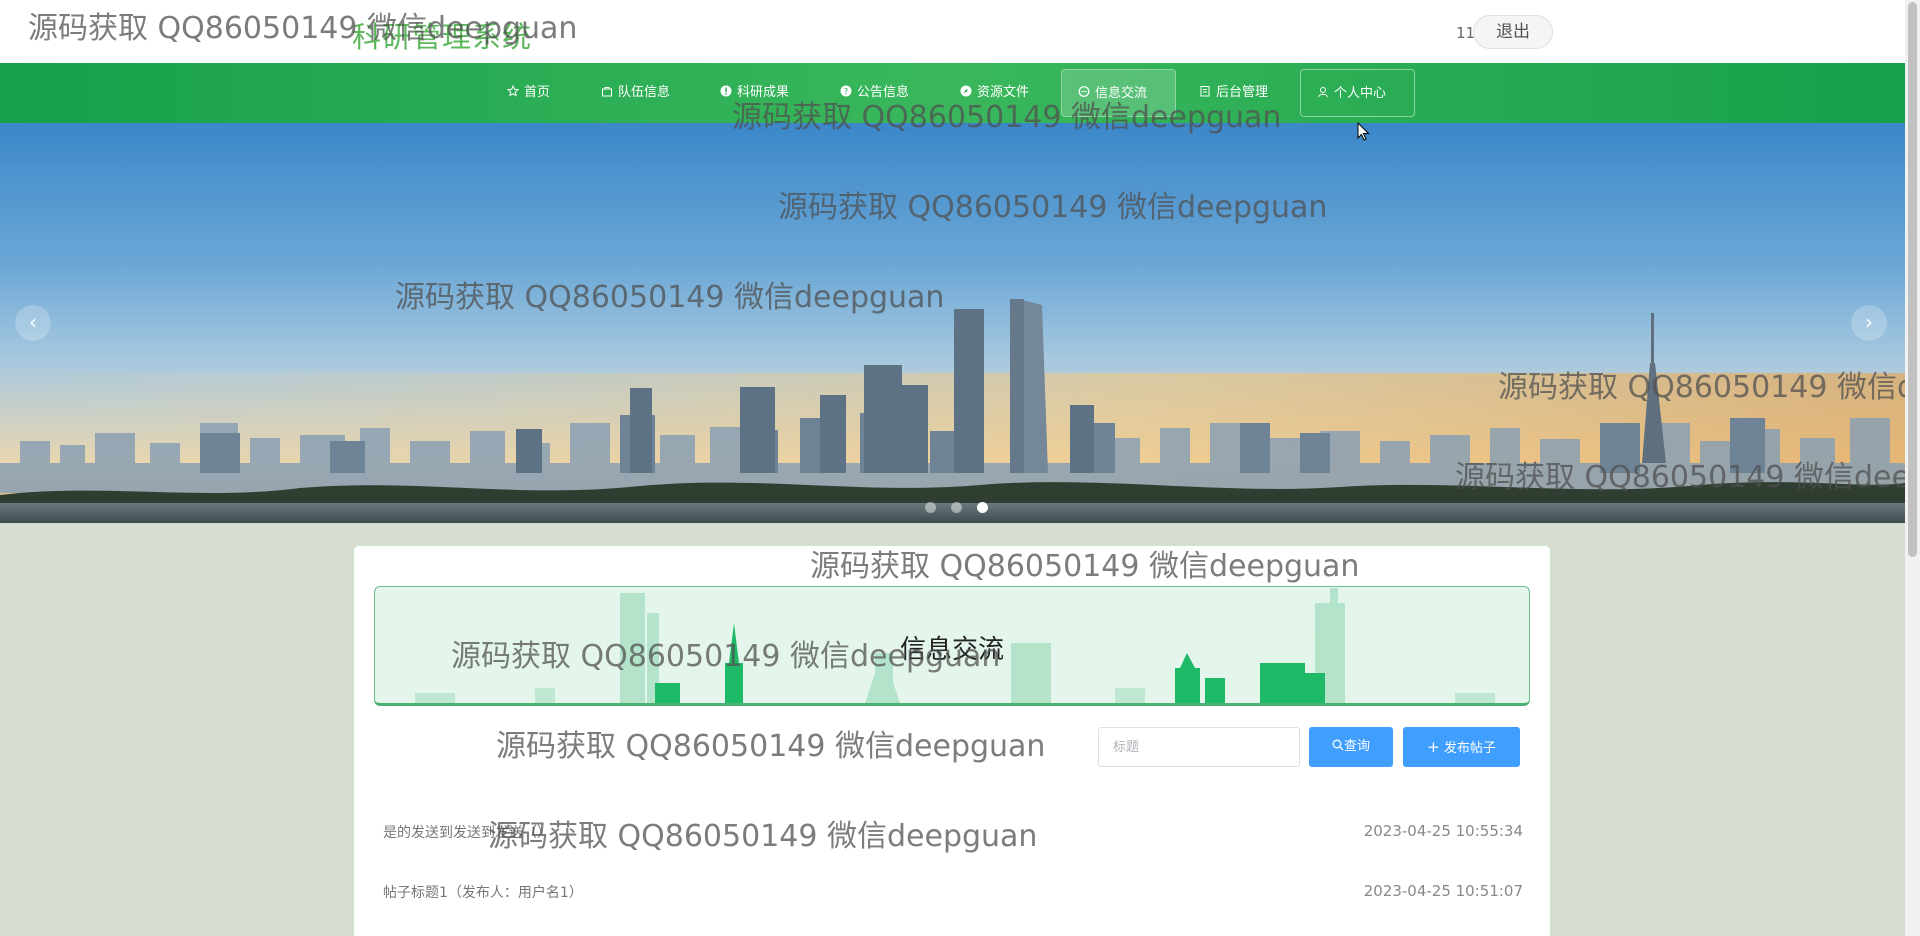  I want to click on main-nav: 首页 队伍信息 科研成果 ? 公告信息 资源文件 信息交流 后台管理 个人中心, so click(952, 93).